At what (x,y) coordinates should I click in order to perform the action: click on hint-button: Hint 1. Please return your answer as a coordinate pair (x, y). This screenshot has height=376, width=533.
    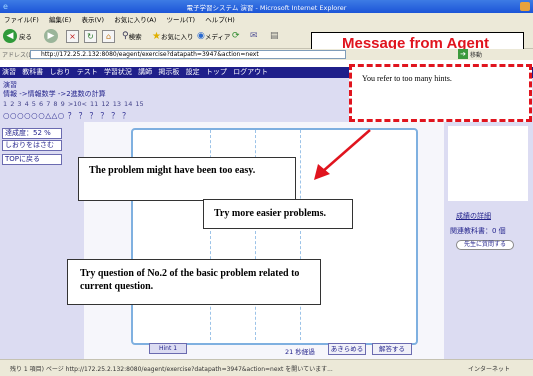
    Looking at the image, I should click on (168, 348).